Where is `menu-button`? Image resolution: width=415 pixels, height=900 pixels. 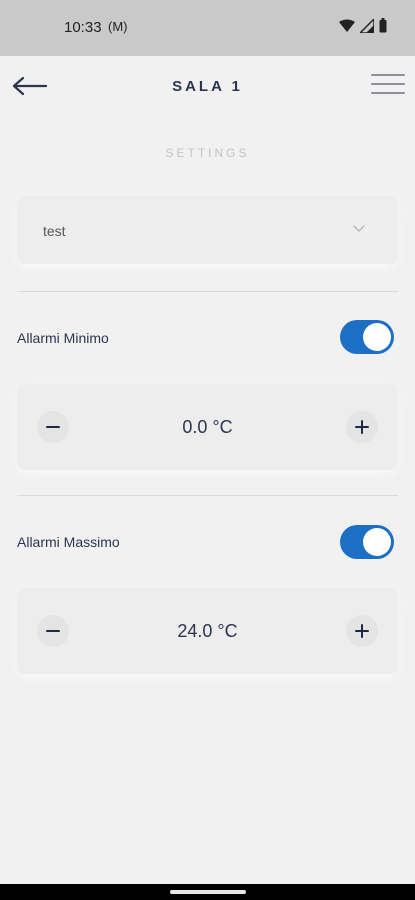
menu-button is located at coordinates (388, 86).